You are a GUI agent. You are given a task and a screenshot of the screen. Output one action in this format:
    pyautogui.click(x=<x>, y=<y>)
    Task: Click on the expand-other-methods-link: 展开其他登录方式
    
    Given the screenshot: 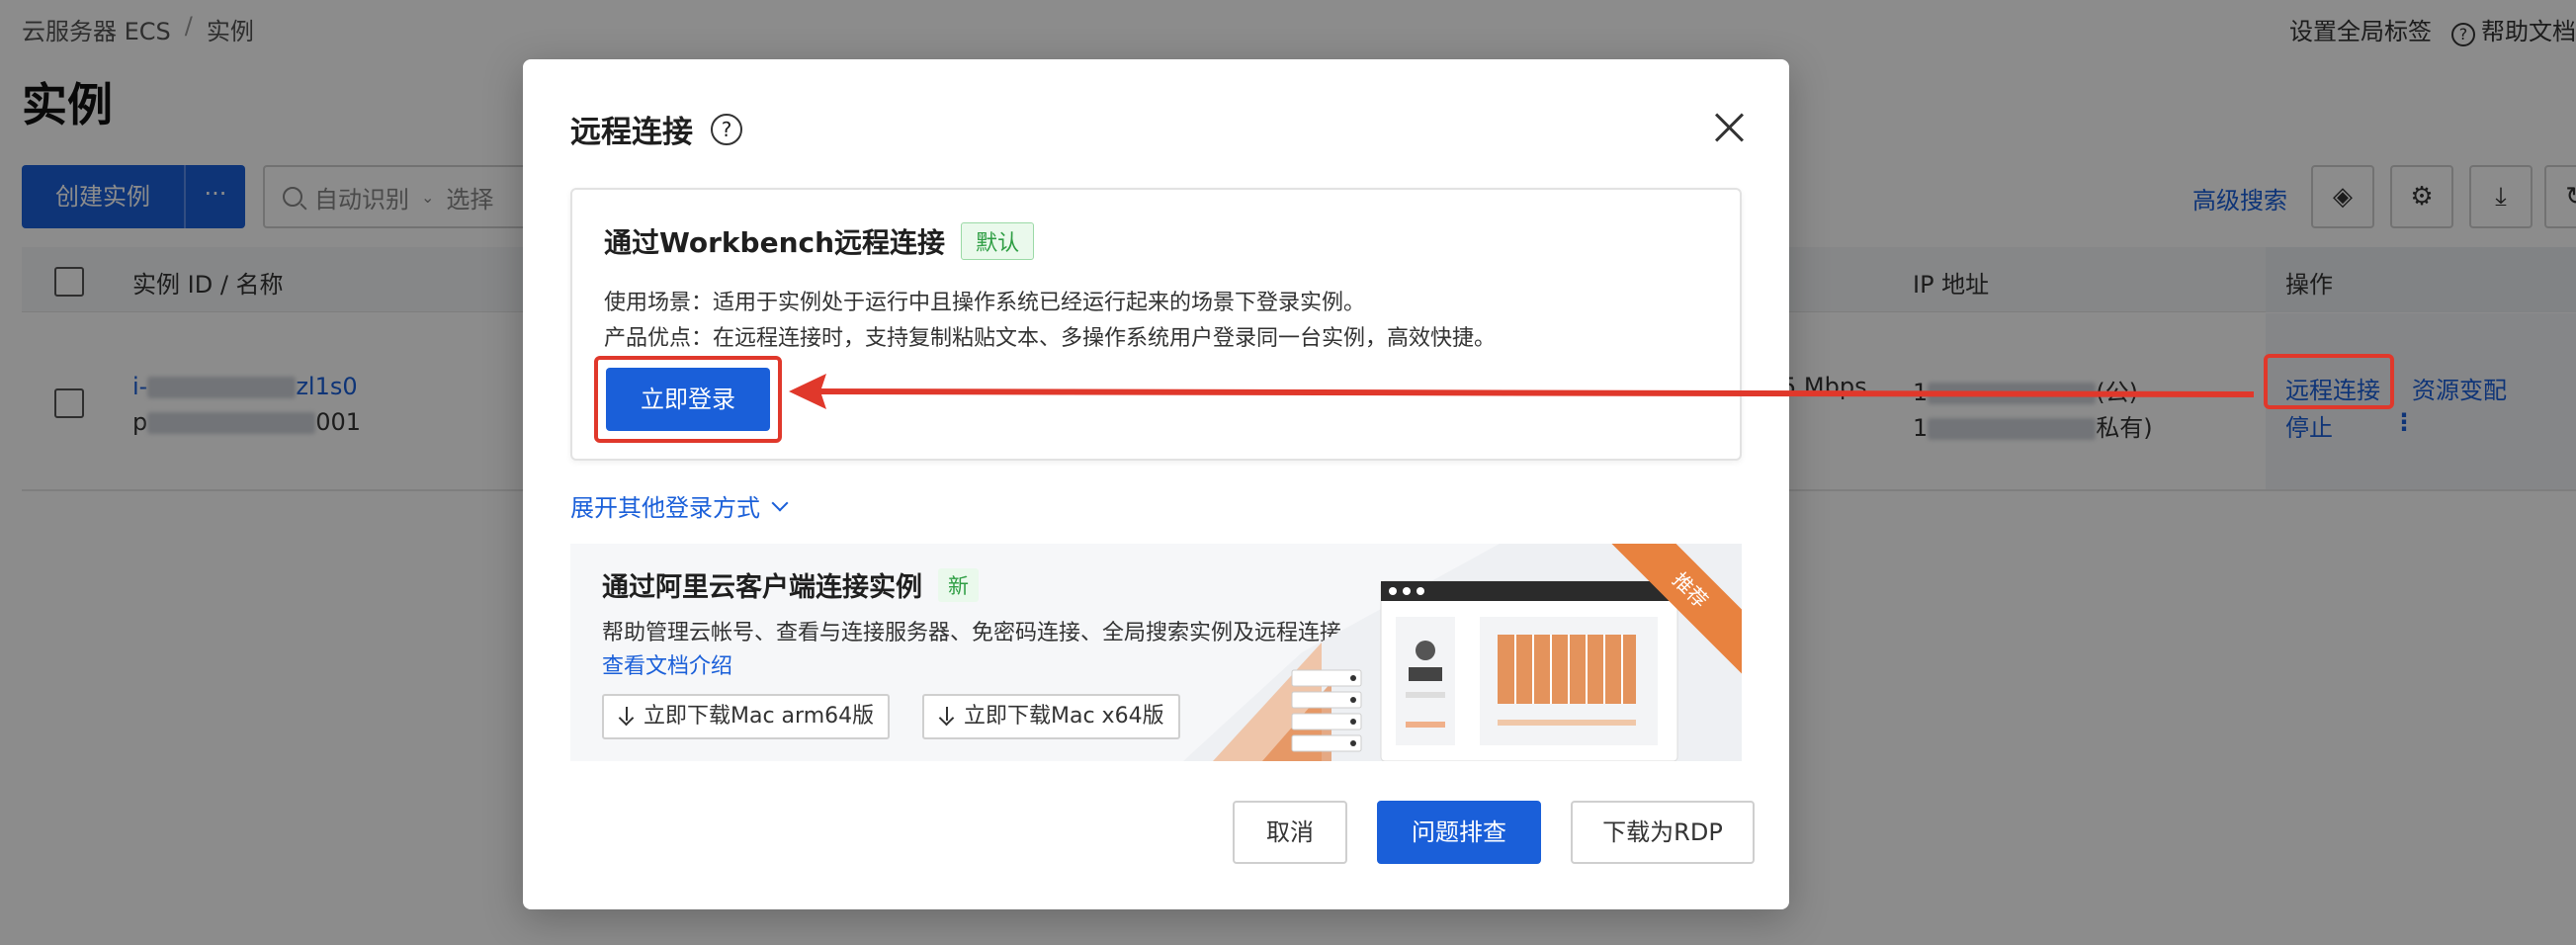 What is the action you would take?
    pyautogui.click(x=679, y=506)
    